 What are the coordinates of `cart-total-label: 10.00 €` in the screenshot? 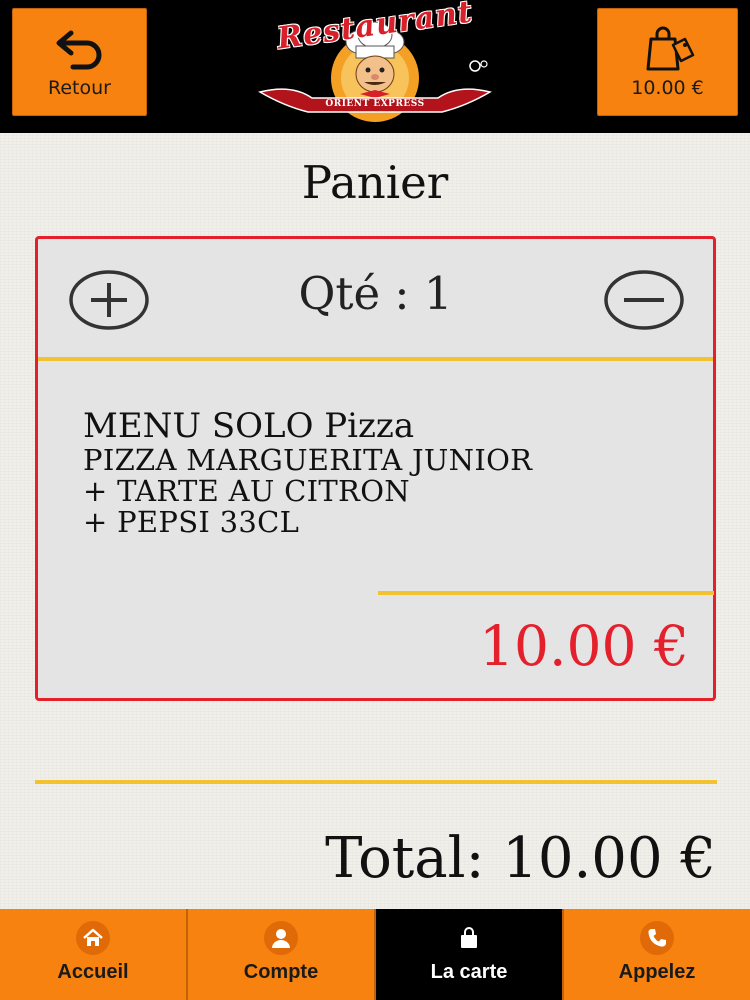 It's located at (667, 88).